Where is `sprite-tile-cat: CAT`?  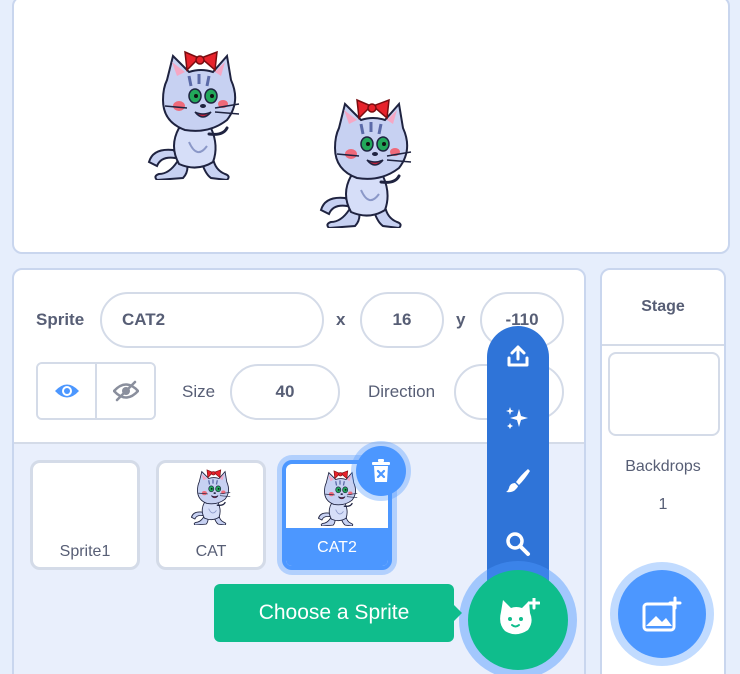
sprite-tile-cat: CAT is located at coordinates (211, 515).